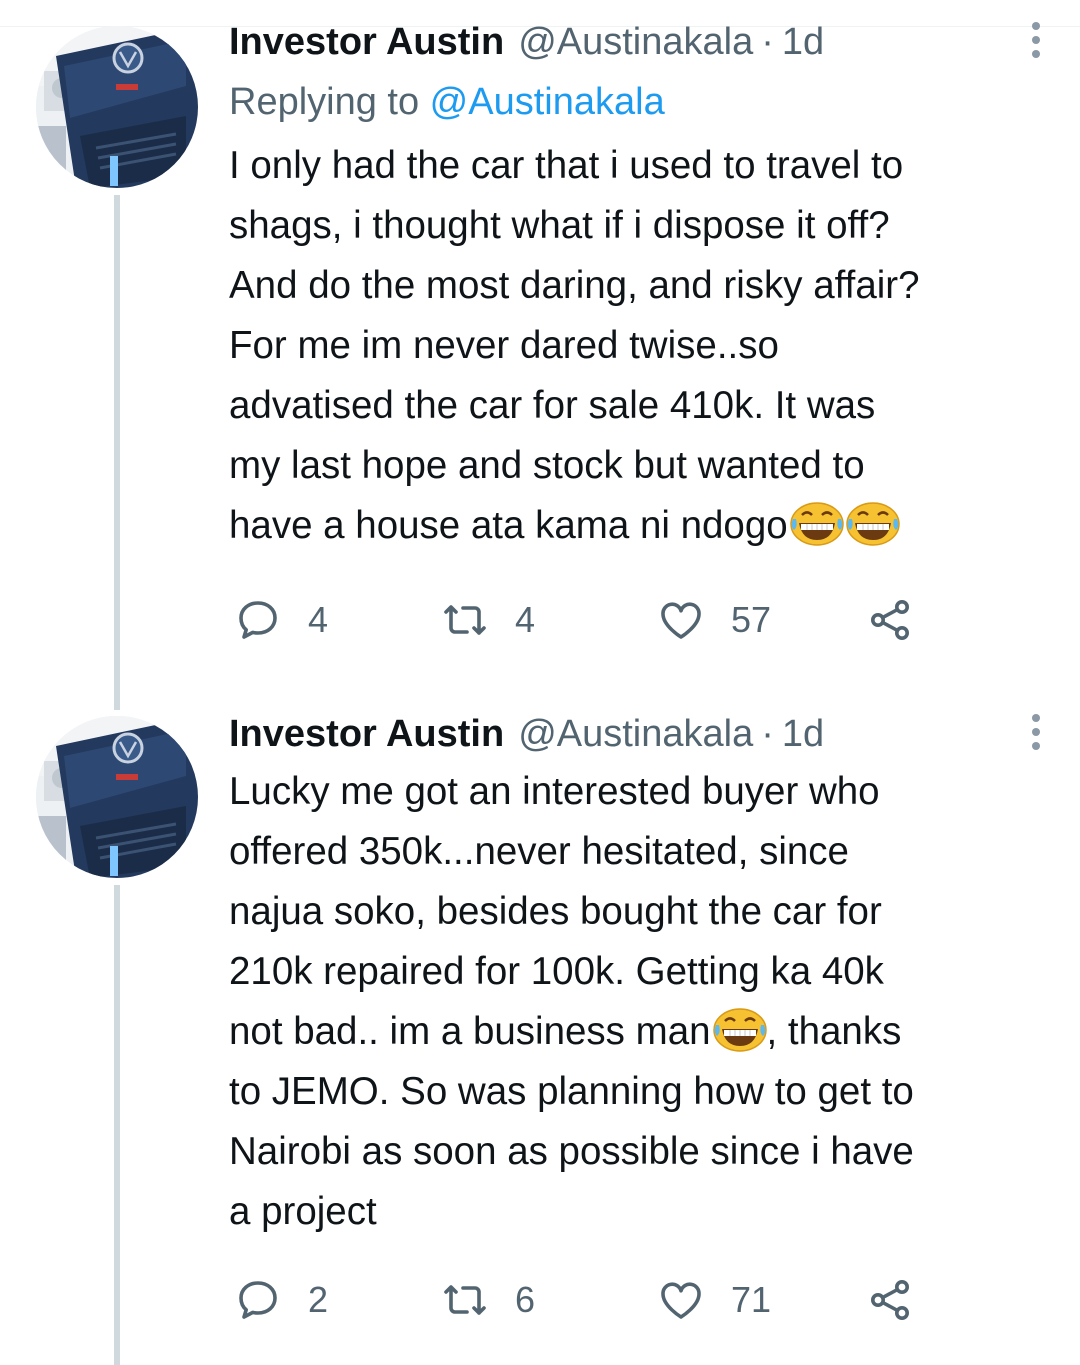  I want to click on like-count: 57, so click(751, 619).